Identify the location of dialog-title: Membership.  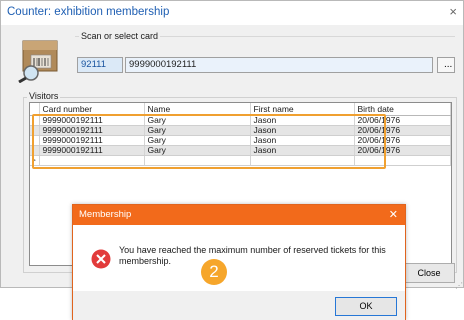
(105, 214).